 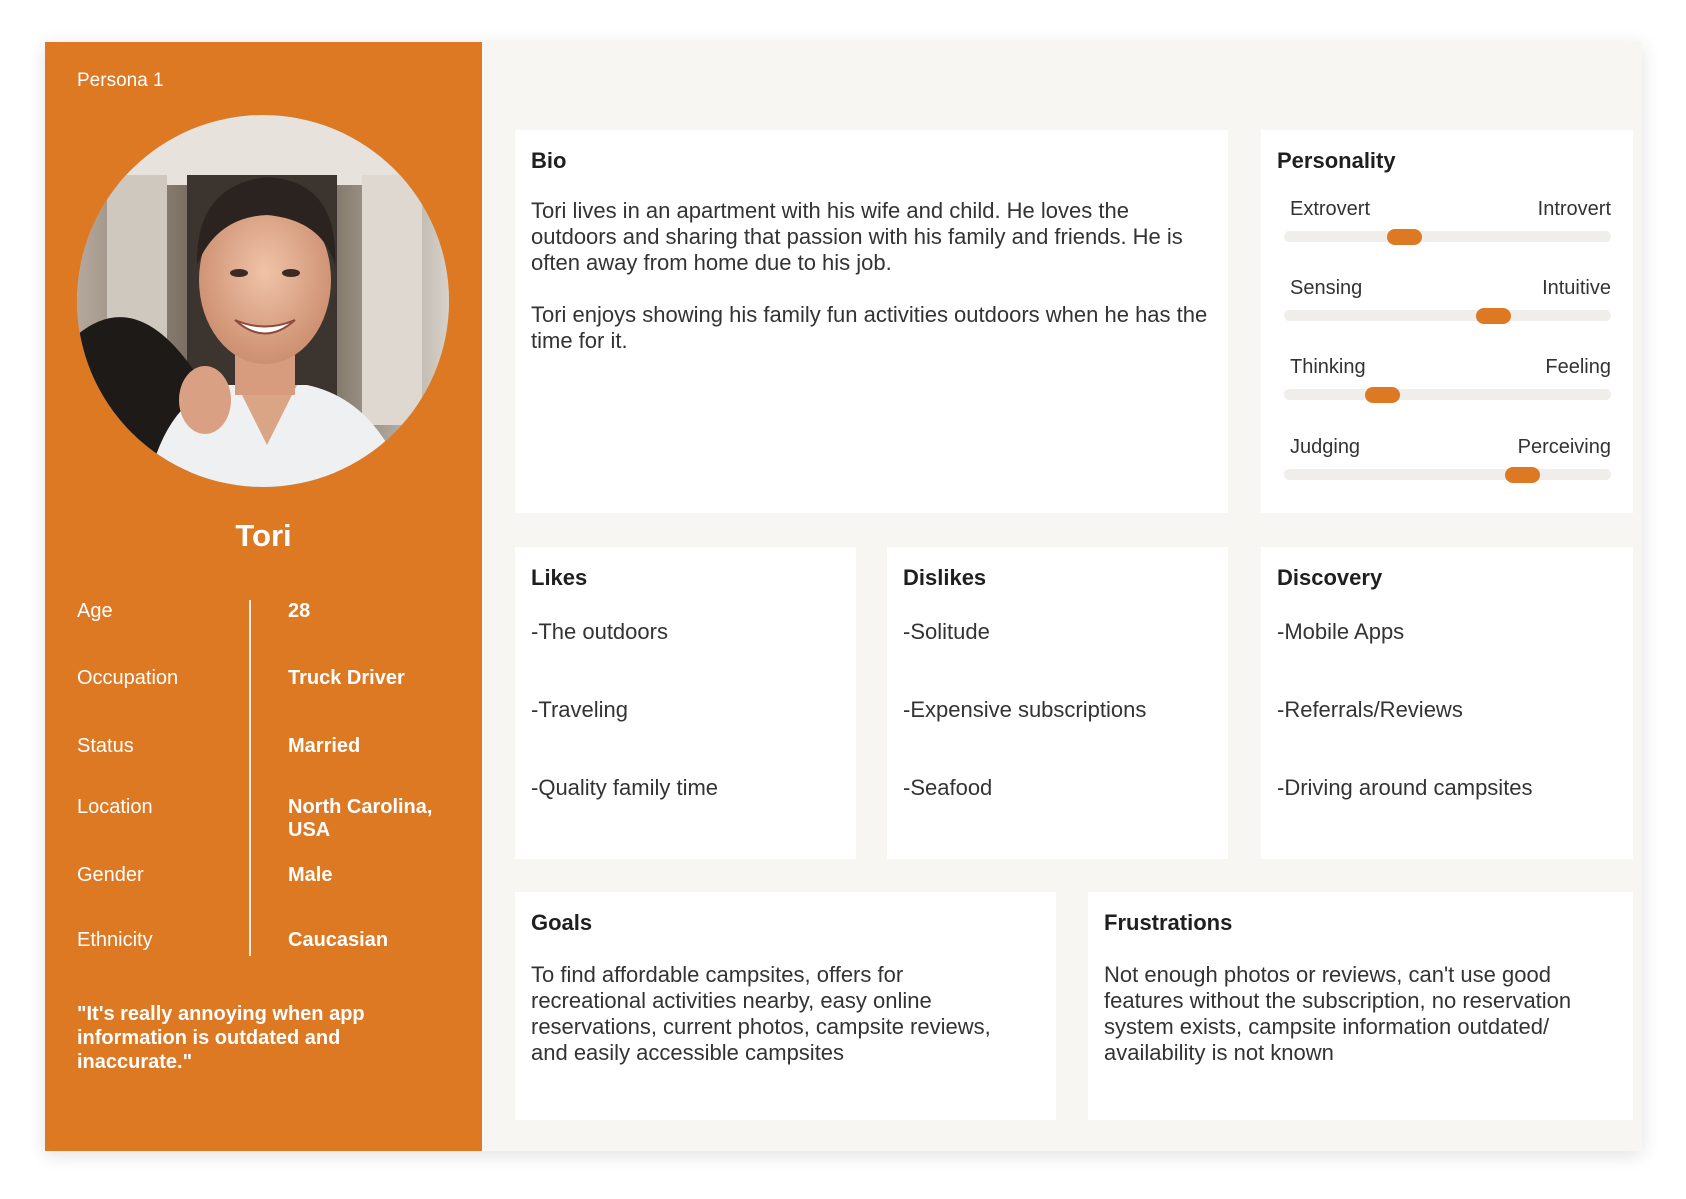 I want to click on list-item: -The outdoors, so click(x=599, y=631).